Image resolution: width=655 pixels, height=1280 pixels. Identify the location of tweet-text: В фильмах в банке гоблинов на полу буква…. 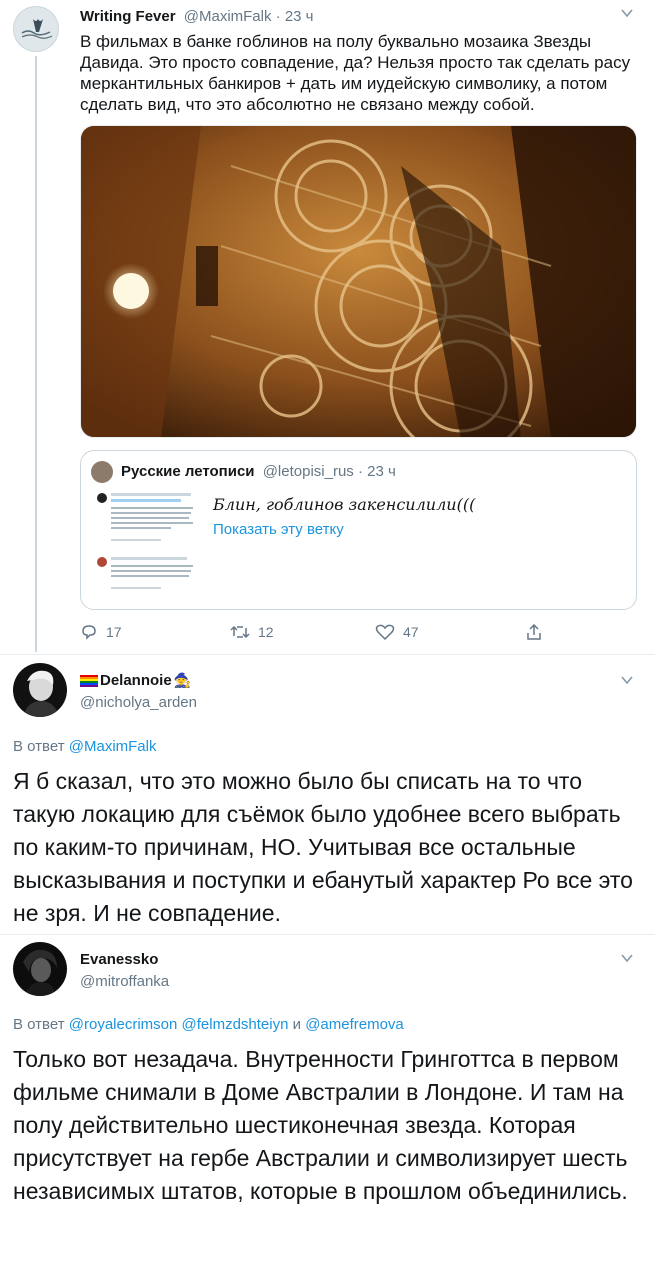
(355, 73).